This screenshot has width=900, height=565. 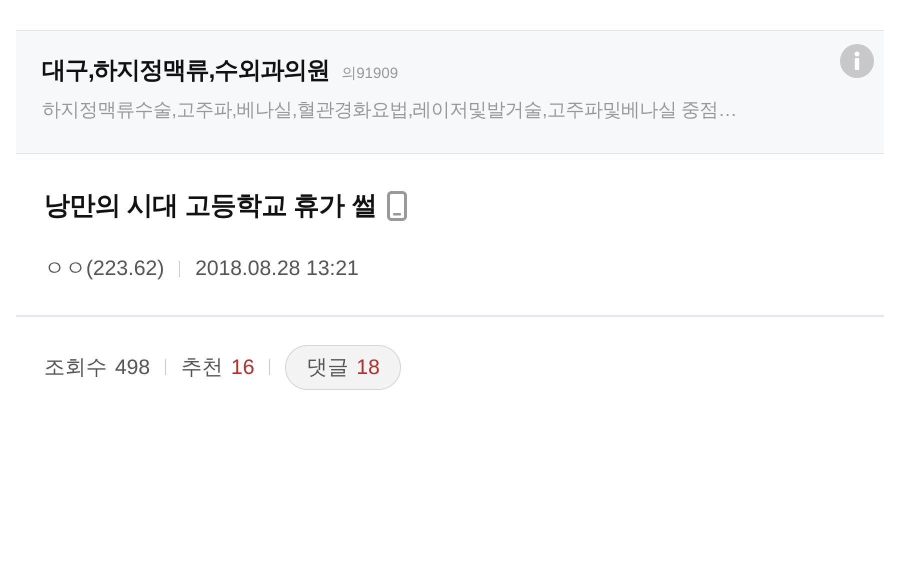 What do you see at coordinates (186, 71) in the screenshot?
I see `ad-title: 대구,하지정맥류,수외과의원` at bounding box center [186, 71].